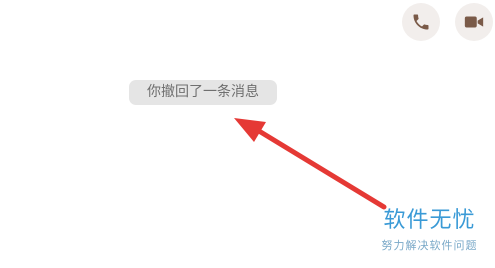 The image size is (495, 268). I want to click on video-call-button, so click(474, 22).